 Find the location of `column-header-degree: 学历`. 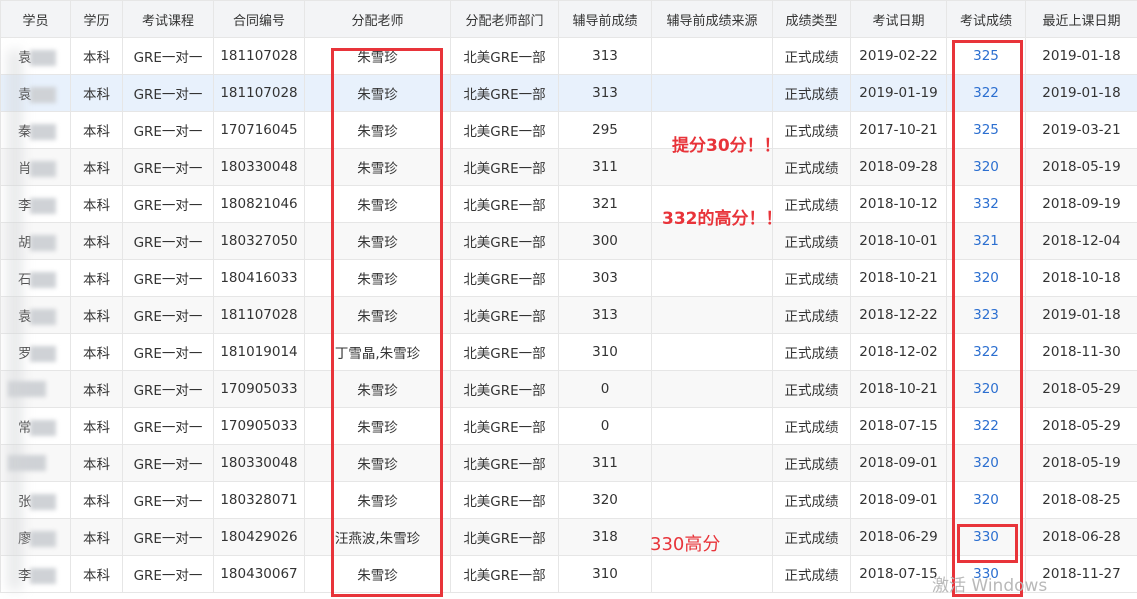

column-header-degree: 学历 is located at coordinates (96, 19).